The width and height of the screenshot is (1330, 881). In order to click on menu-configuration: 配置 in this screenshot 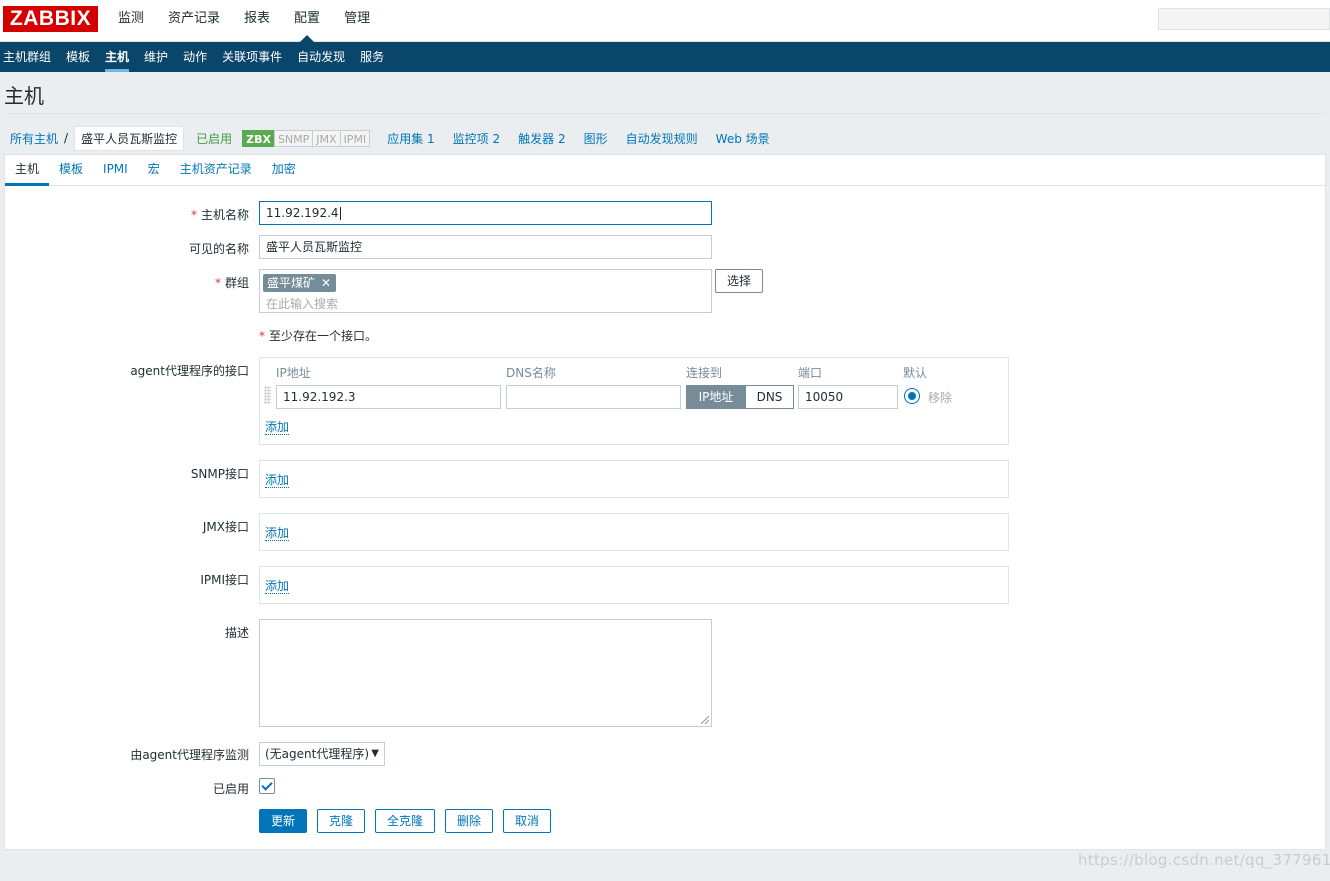, I will do `click(307, 21)`.